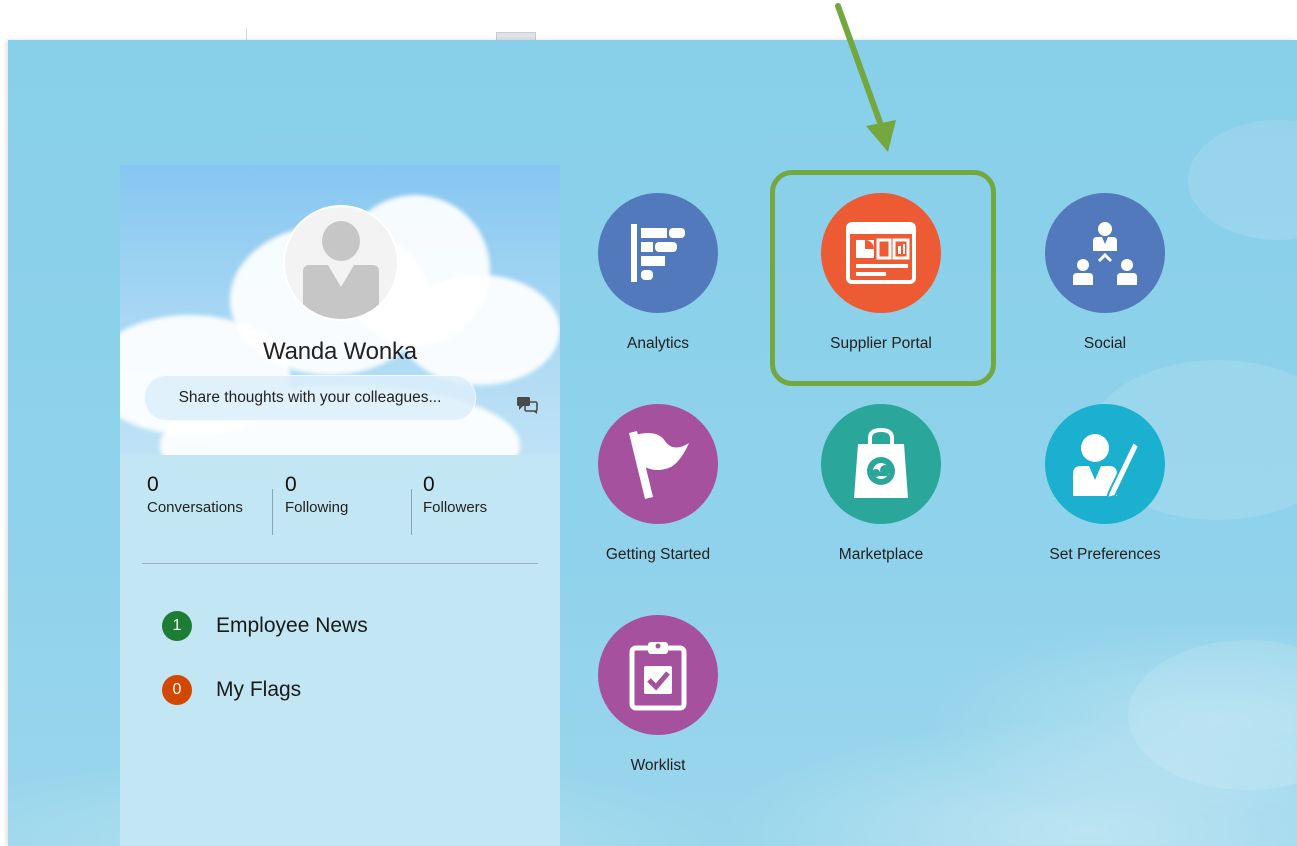  I want to click on app-tile-label: Analytics, so click(658, 343).